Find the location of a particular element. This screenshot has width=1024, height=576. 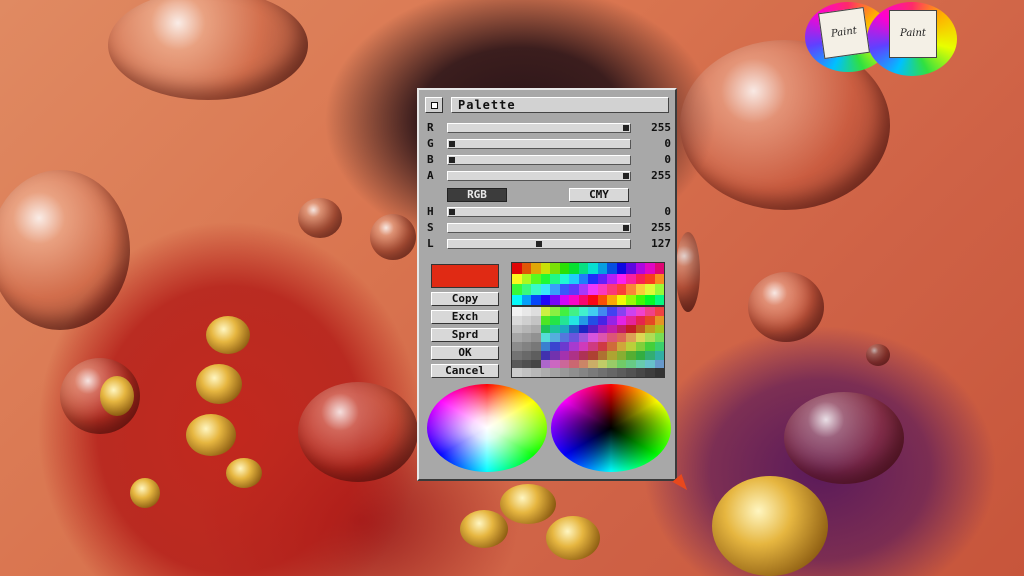

title-bar: Palette is located at coordinates (547, 105).